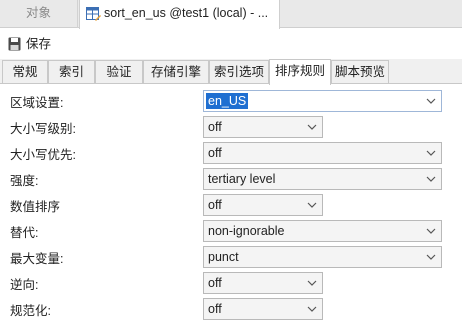 This screenshot has width=462, height=332. I want to click on backwards-label: 逆向:, so click(24, 285).